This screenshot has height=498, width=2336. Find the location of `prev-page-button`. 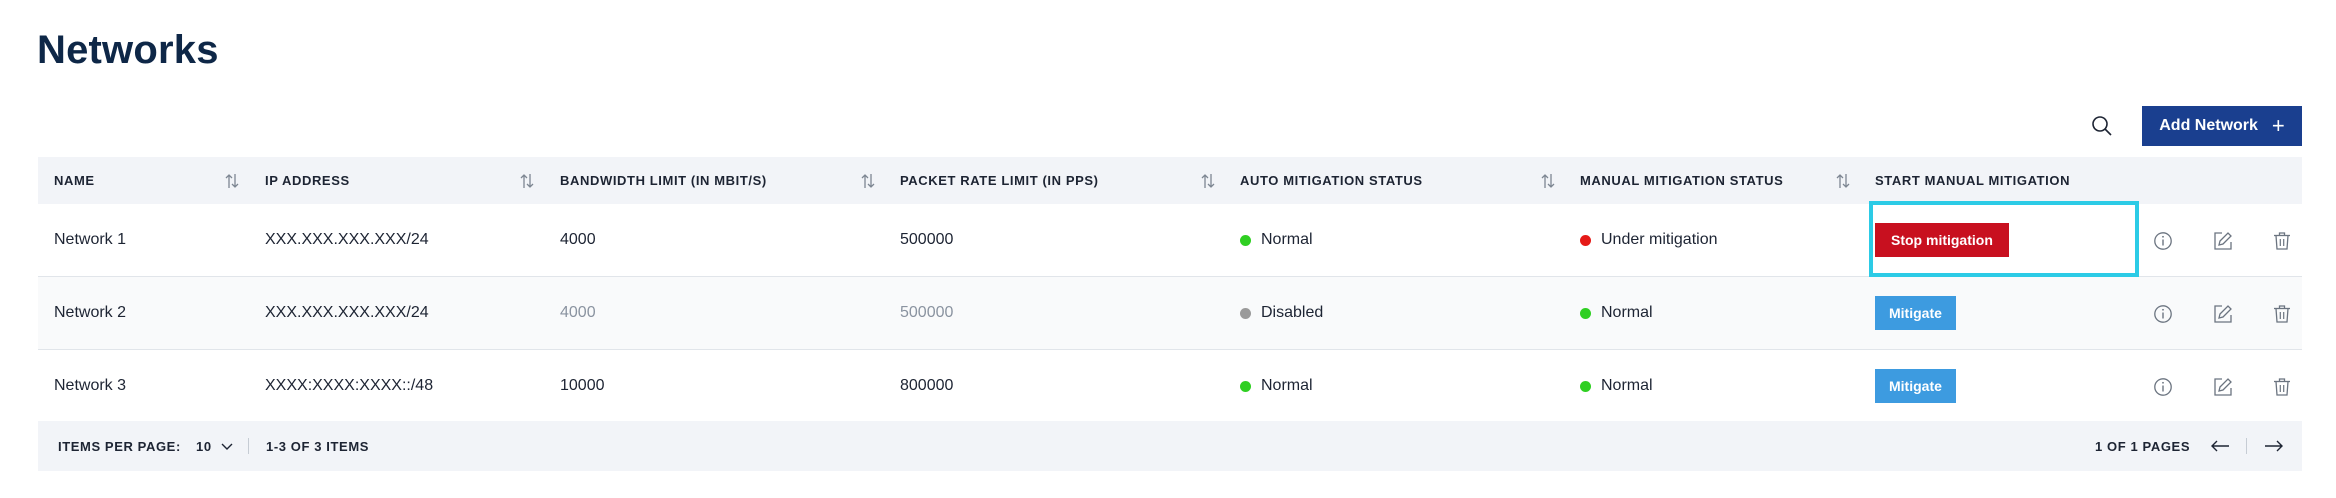

prev-page-button is located at coordinates (2220, 446).